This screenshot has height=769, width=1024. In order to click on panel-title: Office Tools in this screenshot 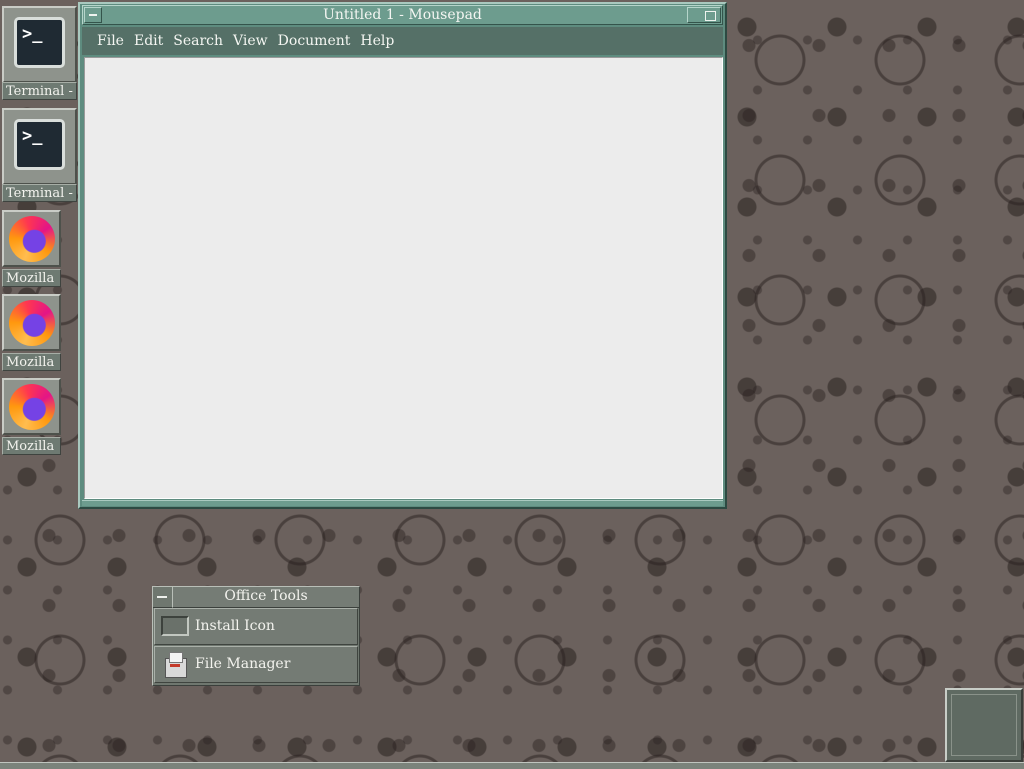, I will do `click(265, 597)`.